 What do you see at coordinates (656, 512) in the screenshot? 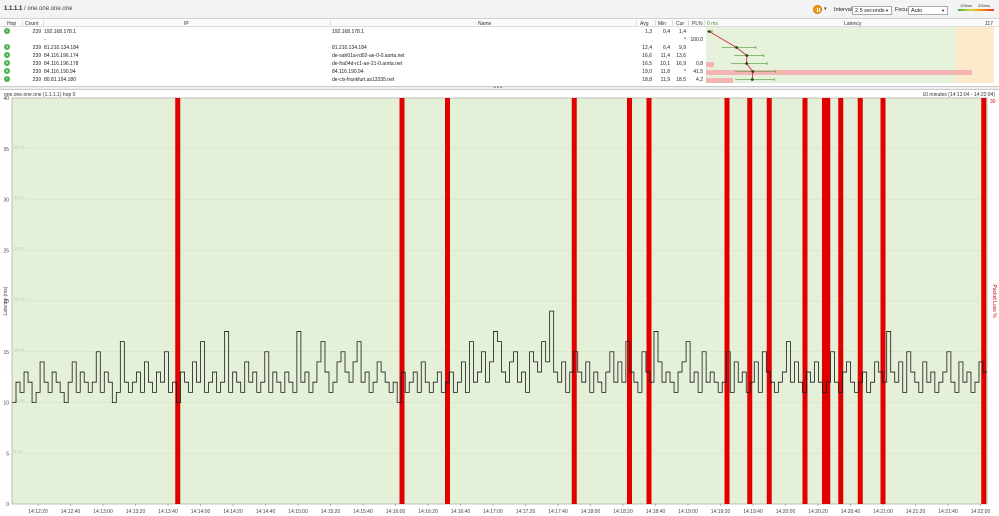
I see `x-tick-label: 14:18:40` at bounding box center [656, 512].